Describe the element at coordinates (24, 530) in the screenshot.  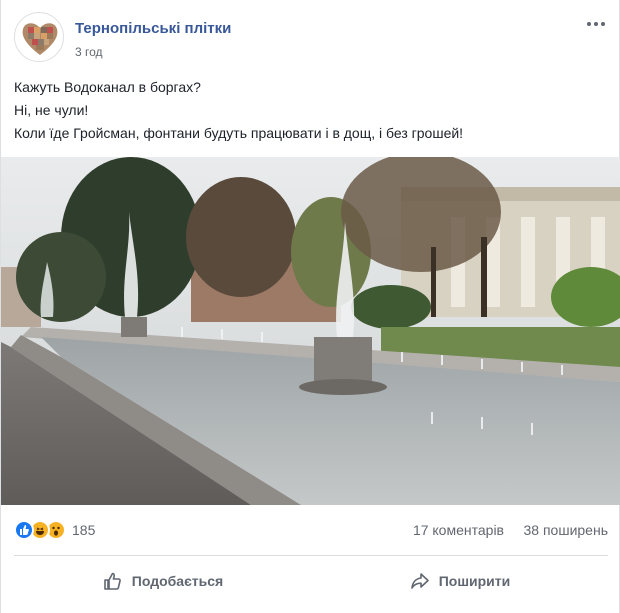
I see `like-reaction-icon` at that location.